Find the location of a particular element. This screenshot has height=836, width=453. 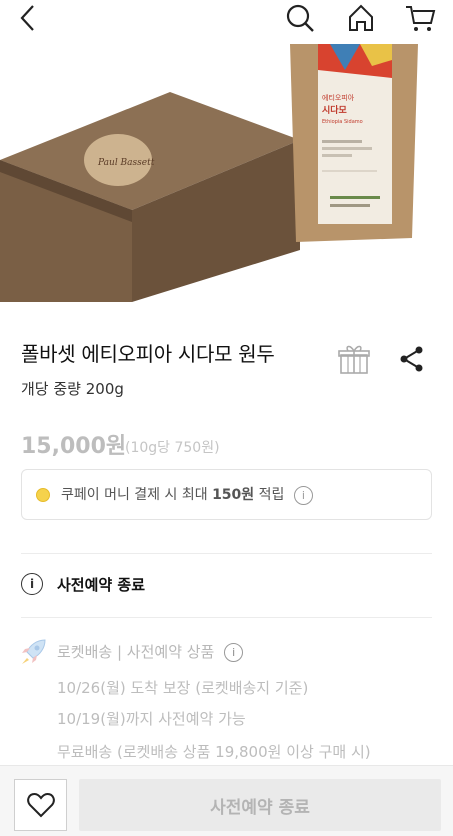

bottom-action-bar: 사전예약 종료 is located at coordinates (226, 800).